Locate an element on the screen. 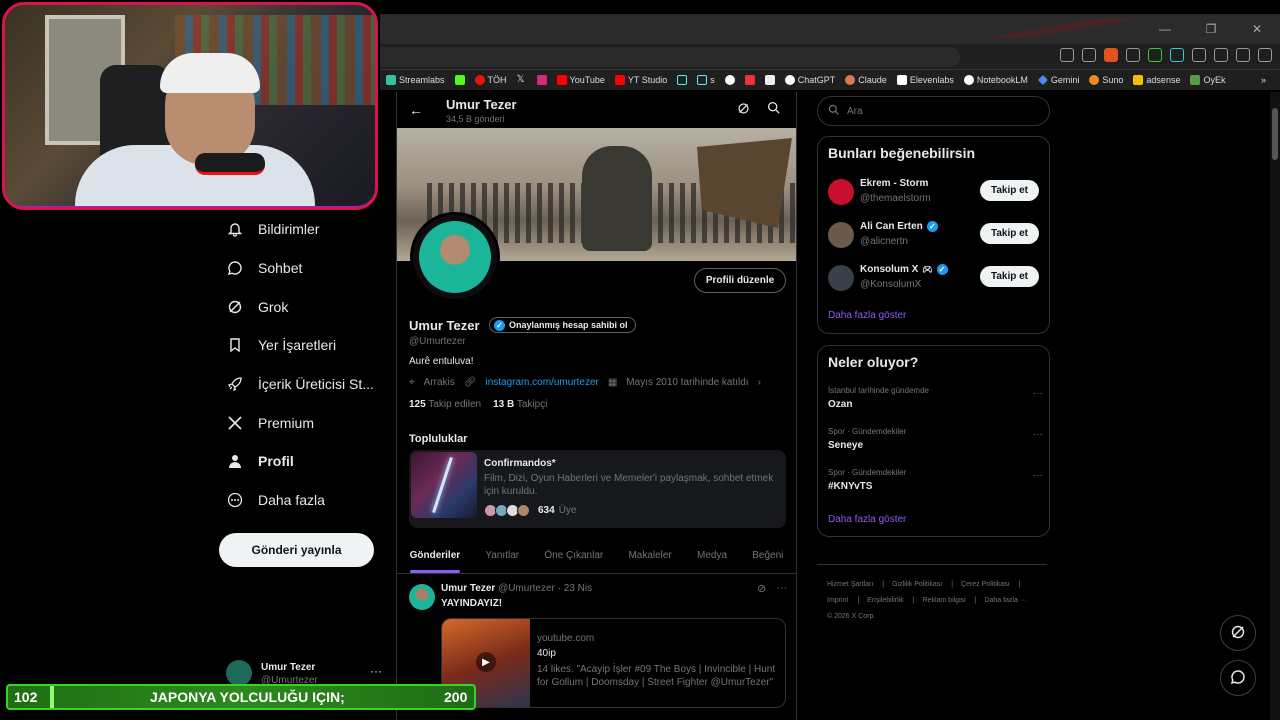 Image resolution: width=1280 pixels, height=720 pixels. search-input: Ara is located at coordinates (933, 111).